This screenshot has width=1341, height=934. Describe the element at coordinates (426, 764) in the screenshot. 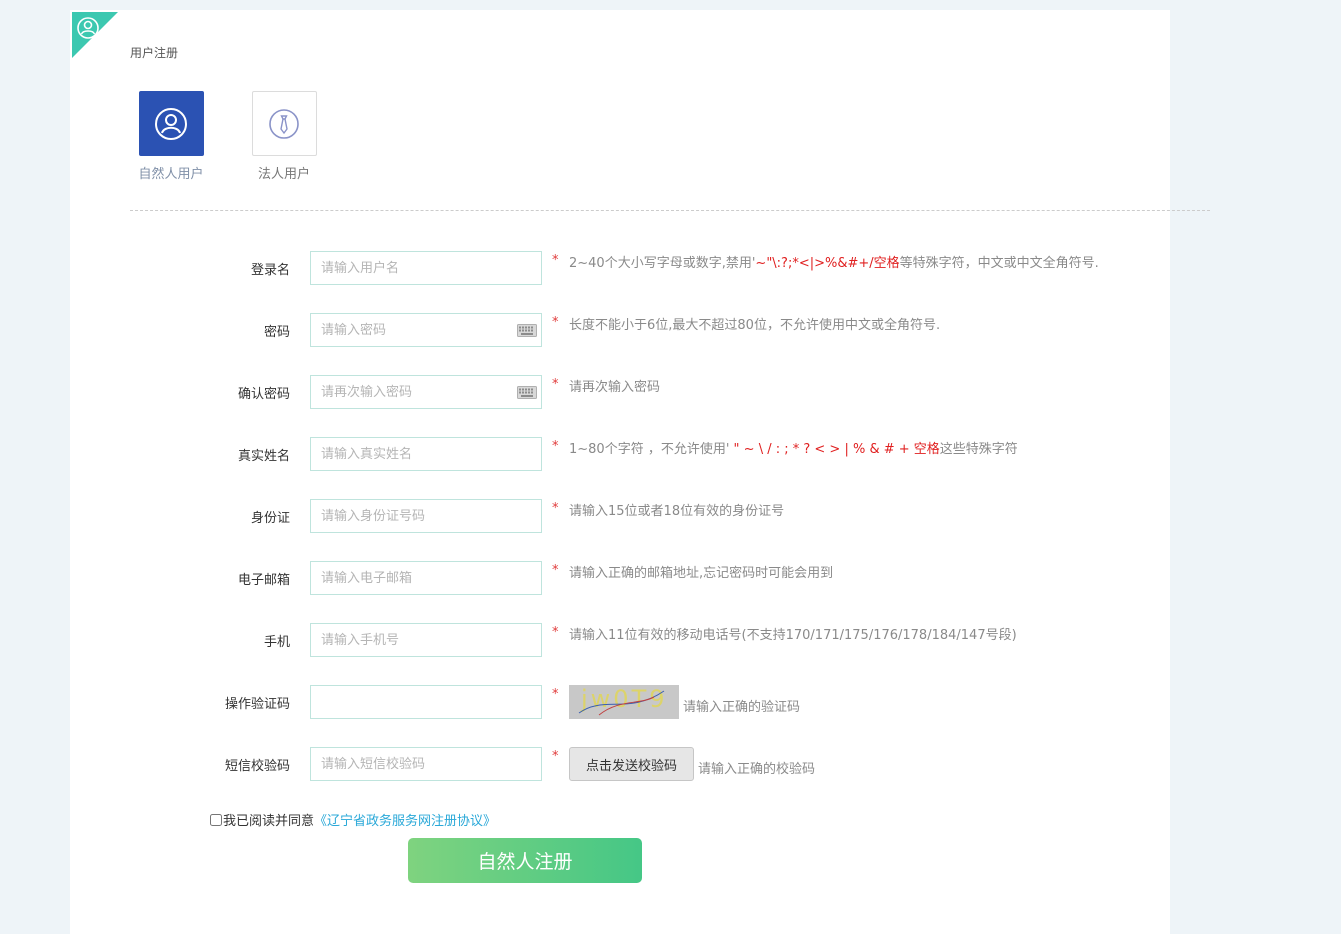

I see `sms-code-input` at that location.